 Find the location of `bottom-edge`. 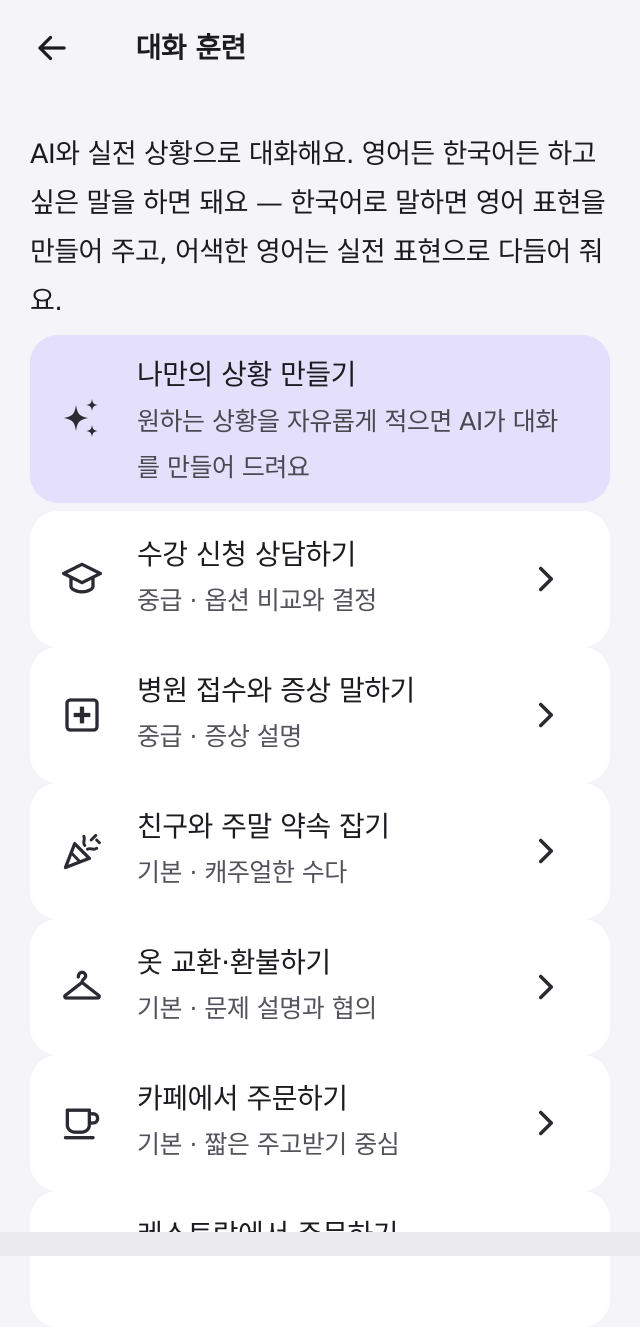

bottom-edge is located at coordinates (320, 1244).